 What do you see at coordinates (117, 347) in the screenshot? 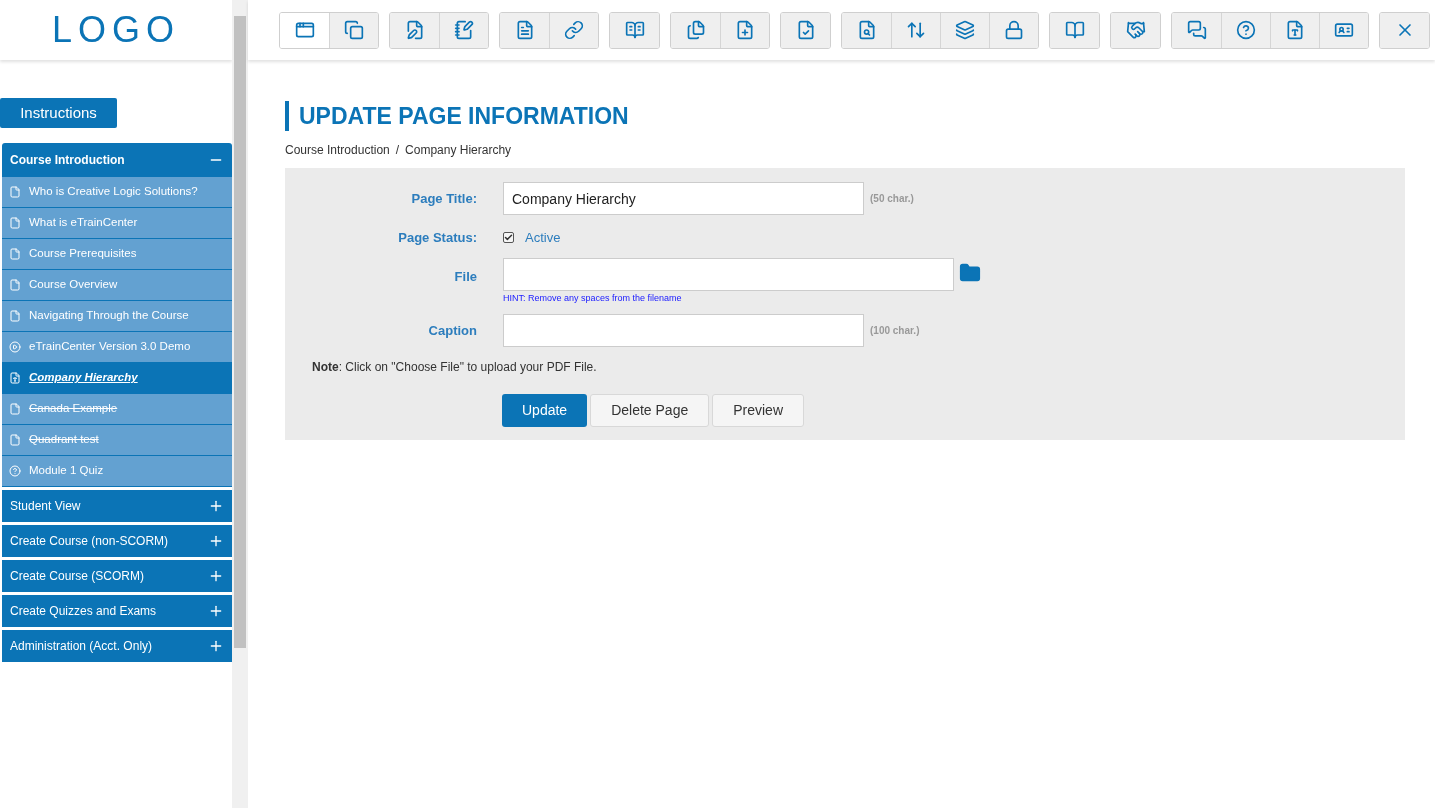
I see `sidebar-item: eTrainCenter Version 3.0 Demo` at bounding box center [117, 347].